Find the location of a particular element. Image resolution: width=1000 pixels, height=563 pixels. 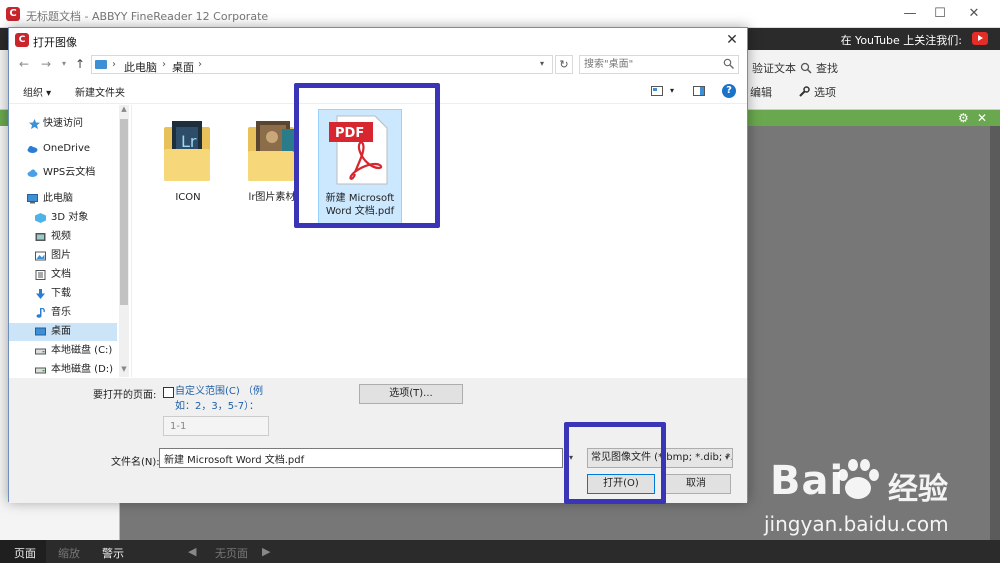

options-ribbon-button: 选项 is located at coordinates (817, 92).